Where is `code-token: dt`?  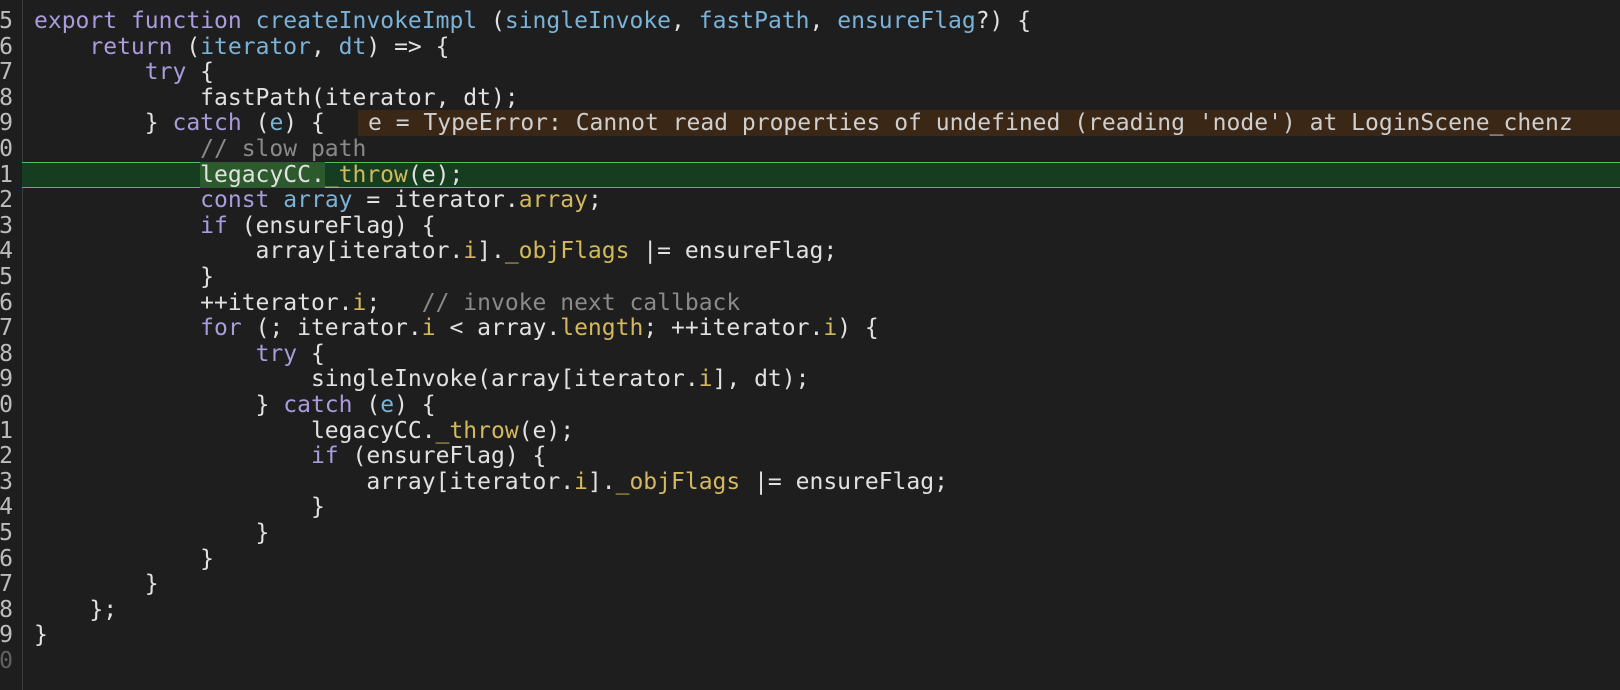 code-token: dt is located at coordinates (352, 46).